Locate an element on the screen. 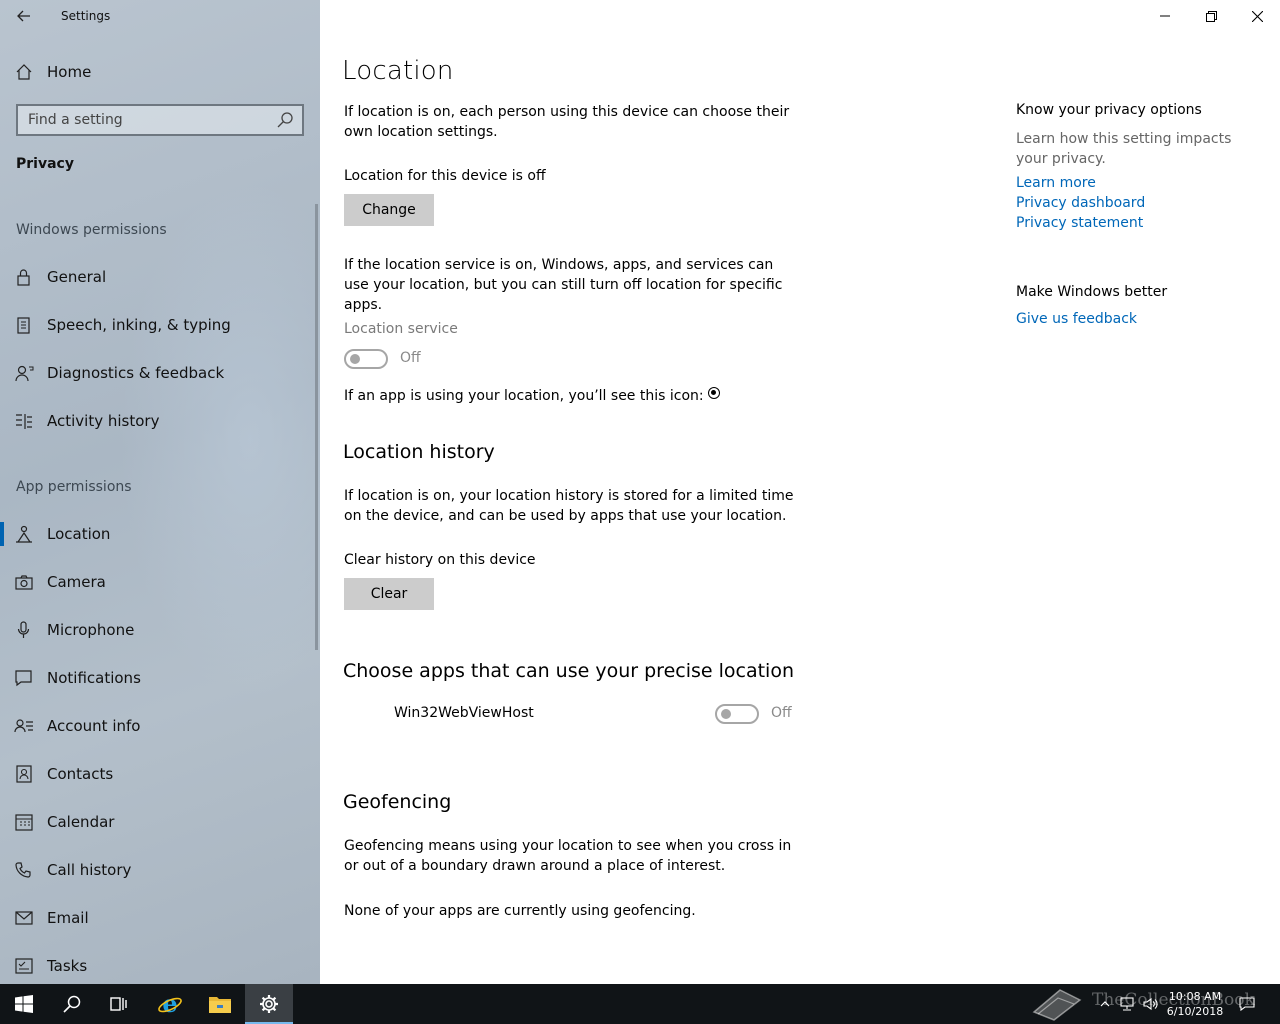 This screenshot has height=1024, width=1280. person-feedback-icon is located at coordinates (24, 373).